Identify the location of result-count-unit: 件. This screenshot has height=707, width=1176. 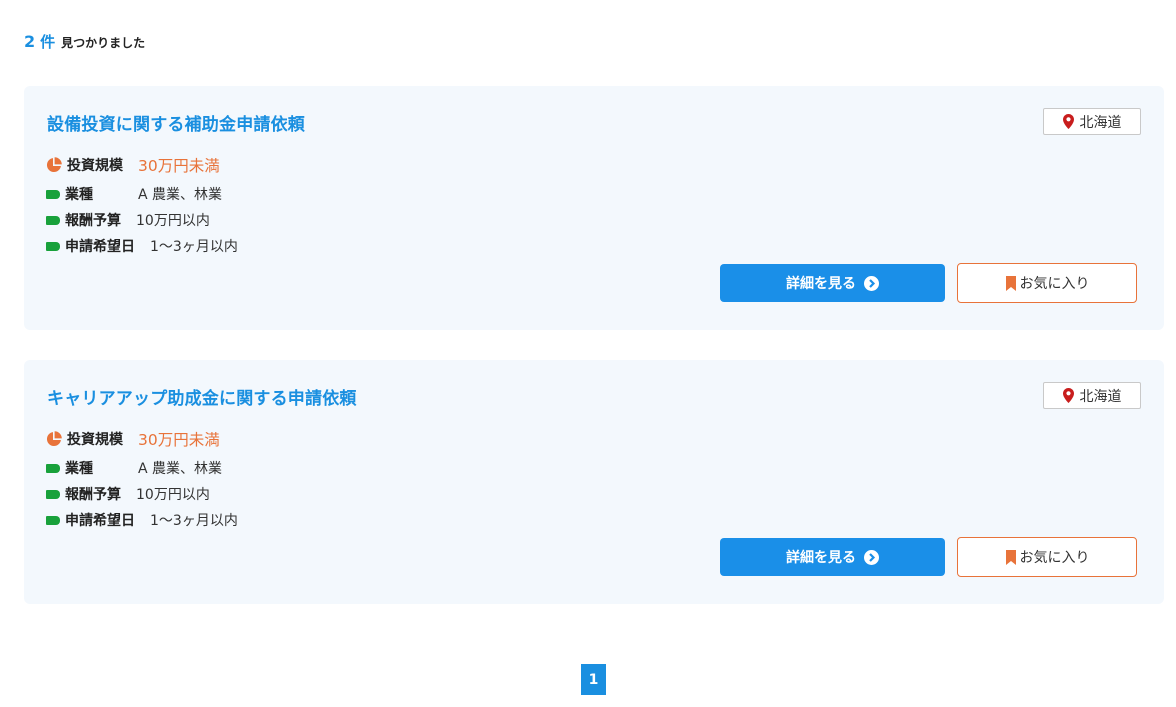
(48, 42).